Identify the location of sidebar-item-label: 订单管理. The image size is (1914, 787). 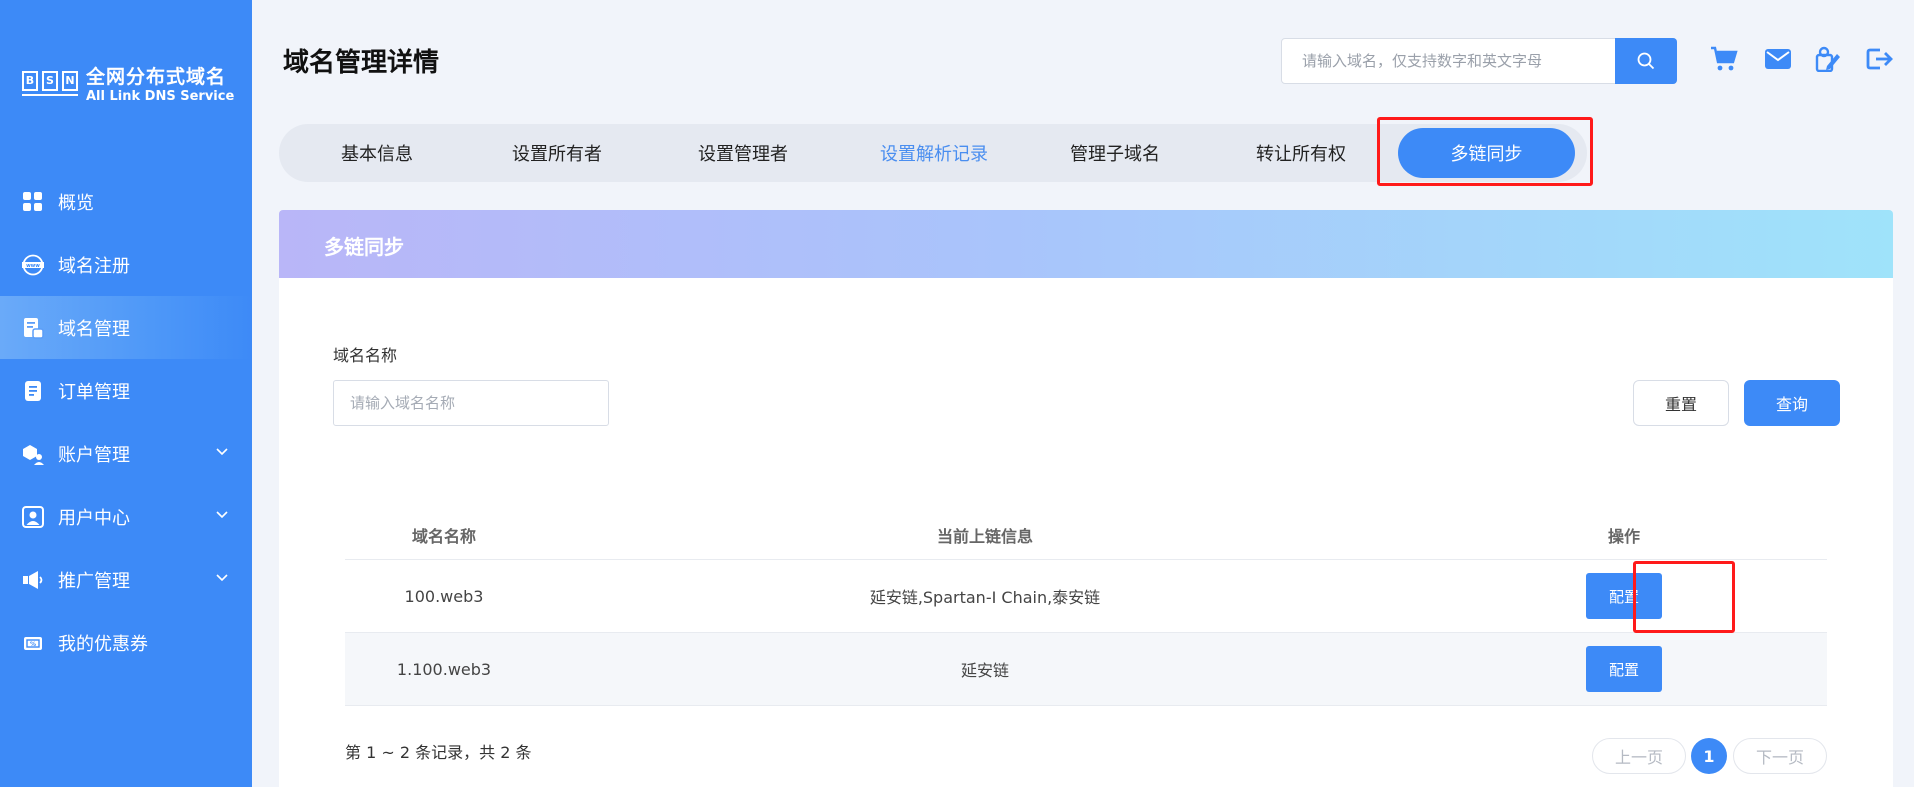
(94, 392).